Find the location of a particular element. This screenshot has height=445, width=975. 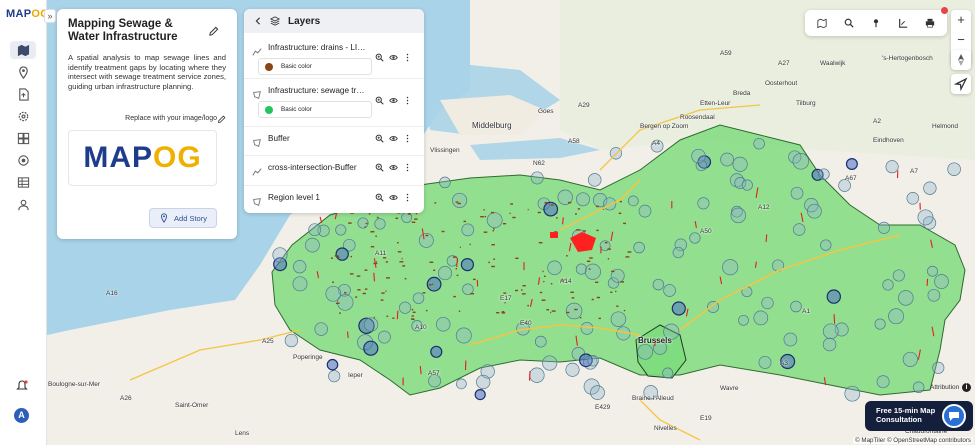

story-title: Mapping Sewage & Water Infrastructure is located at coordinates (135, 31).